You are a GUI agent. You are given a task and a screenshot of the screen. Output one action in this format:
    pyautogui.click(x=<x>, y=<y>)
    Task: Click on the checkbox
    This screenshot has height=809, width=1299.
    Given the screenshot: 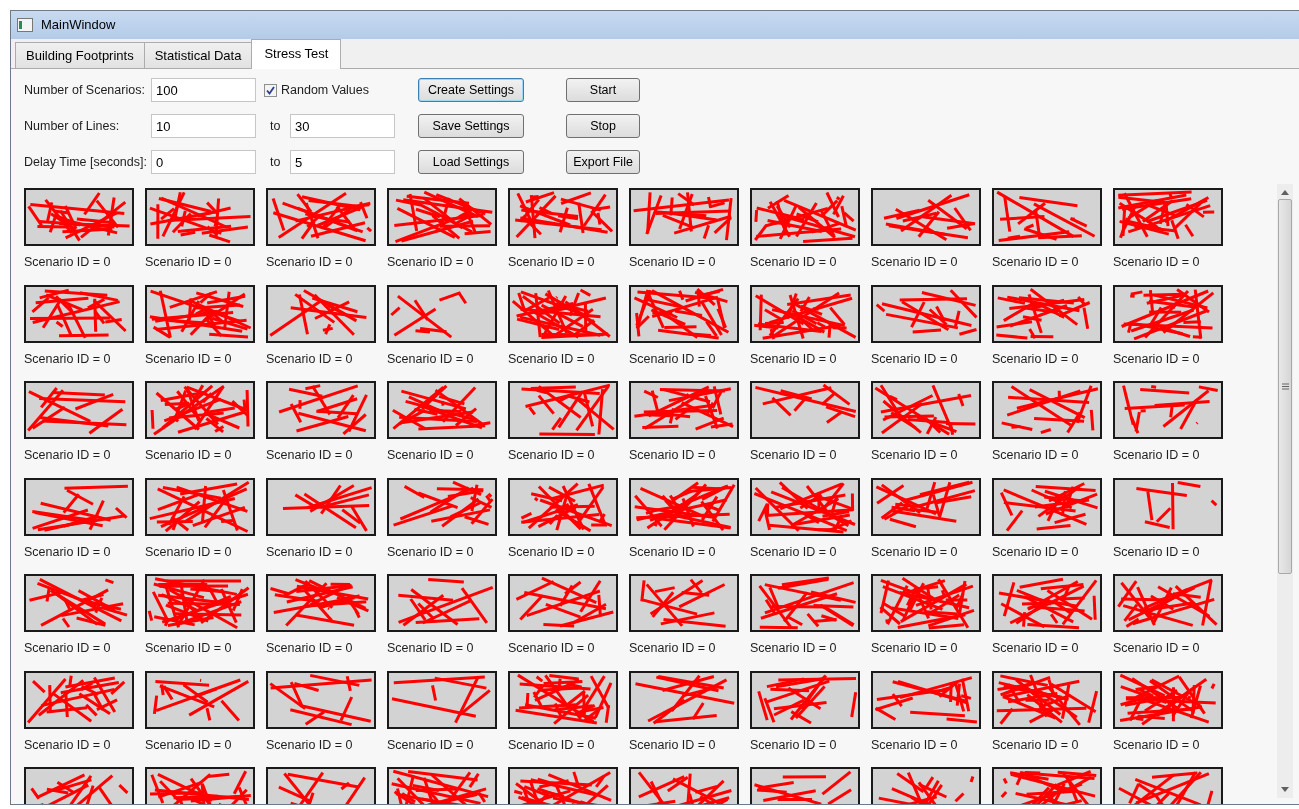 What is the action you would take?
    pyautogui.click(x=270, y=90)
    